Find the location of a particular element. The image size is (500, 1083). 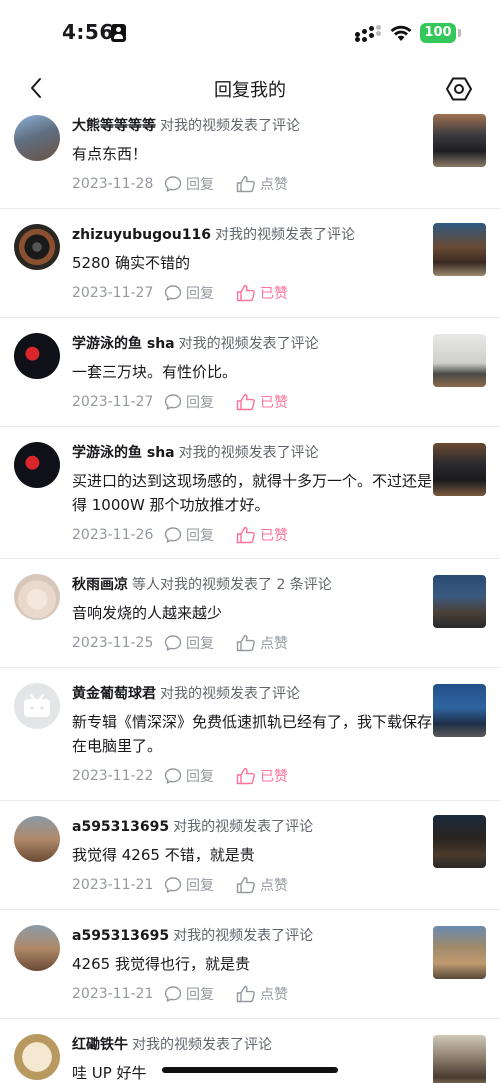

nav-bar: 回复我的 is located at coordinates (250, 88).